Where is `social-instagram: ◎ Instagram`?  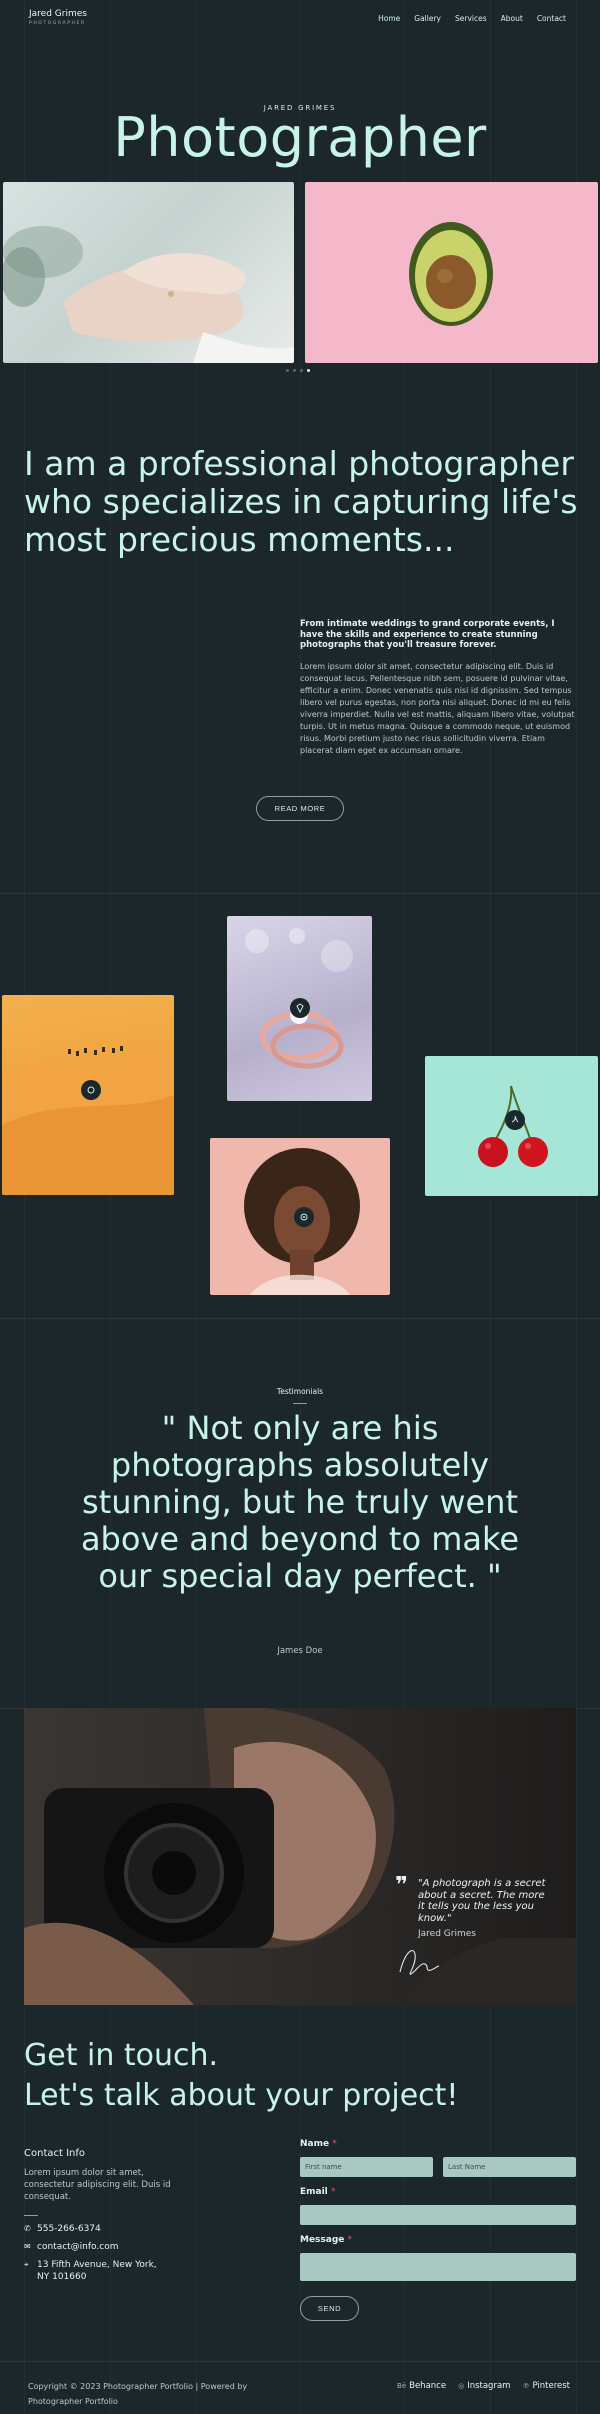 social-instagram: ◎ Instagram is located at coordinates (484, 2386).